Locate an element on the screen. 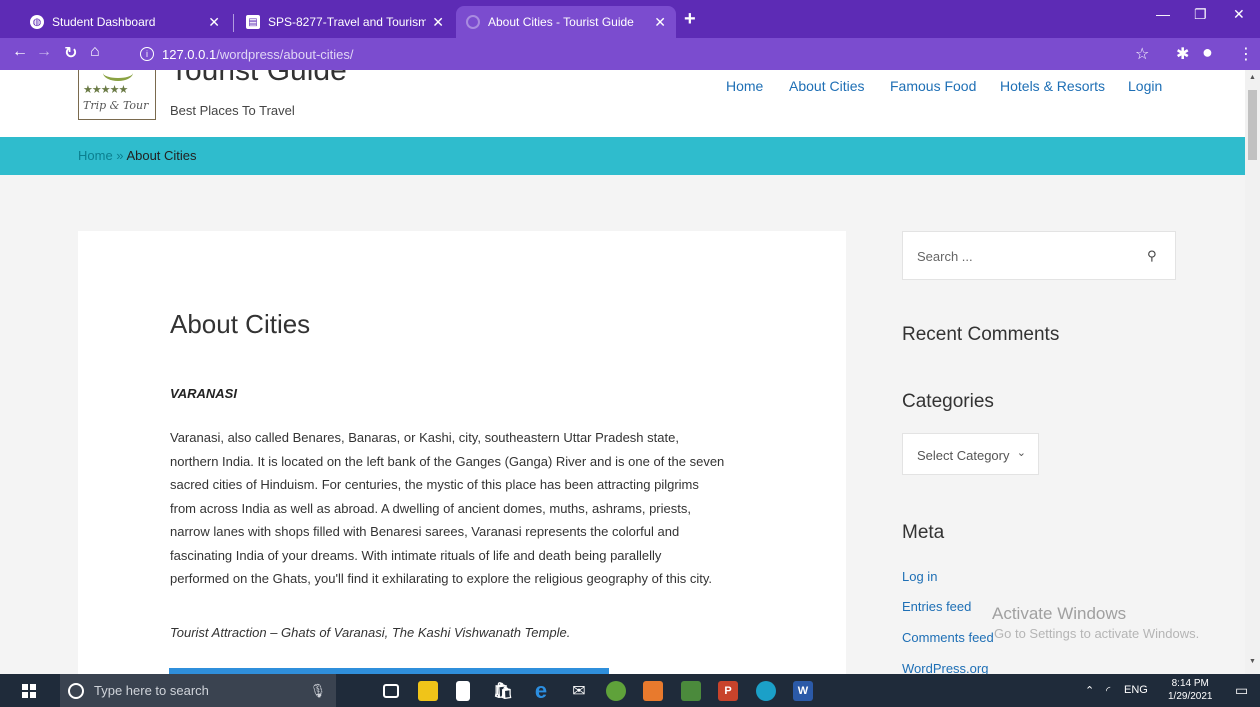 This screenshot has height=707, width=1260. file-explorer-icon is located at coordinates (428, 691).